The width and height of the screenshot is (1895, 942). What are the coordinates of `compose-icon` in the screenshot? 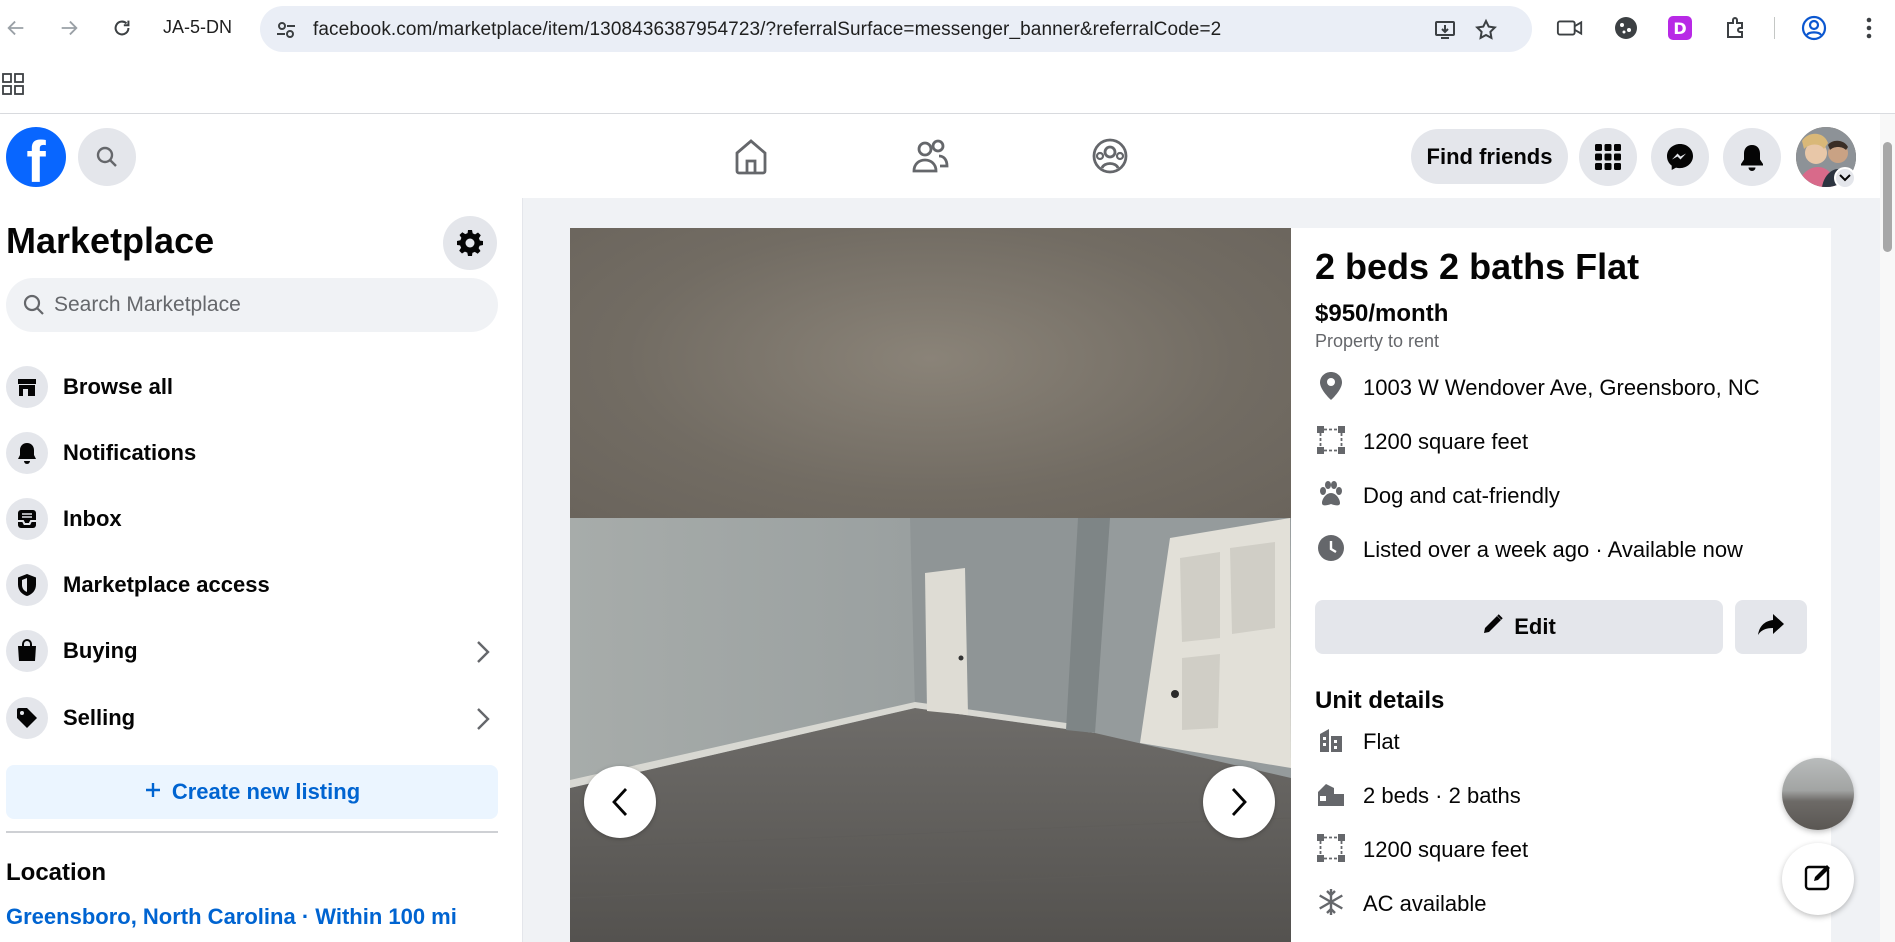 It's located at (1818, 879).